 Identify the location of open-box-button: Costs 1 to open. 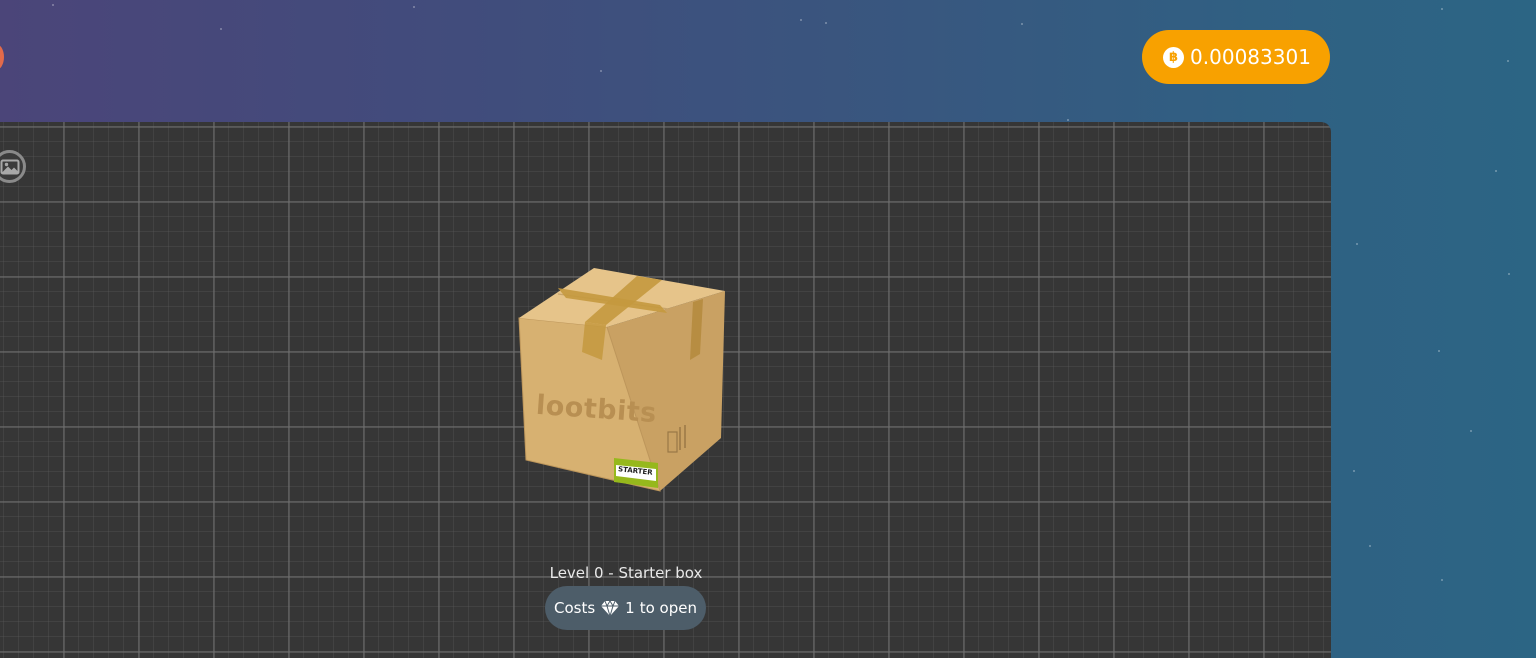
(625, 608).